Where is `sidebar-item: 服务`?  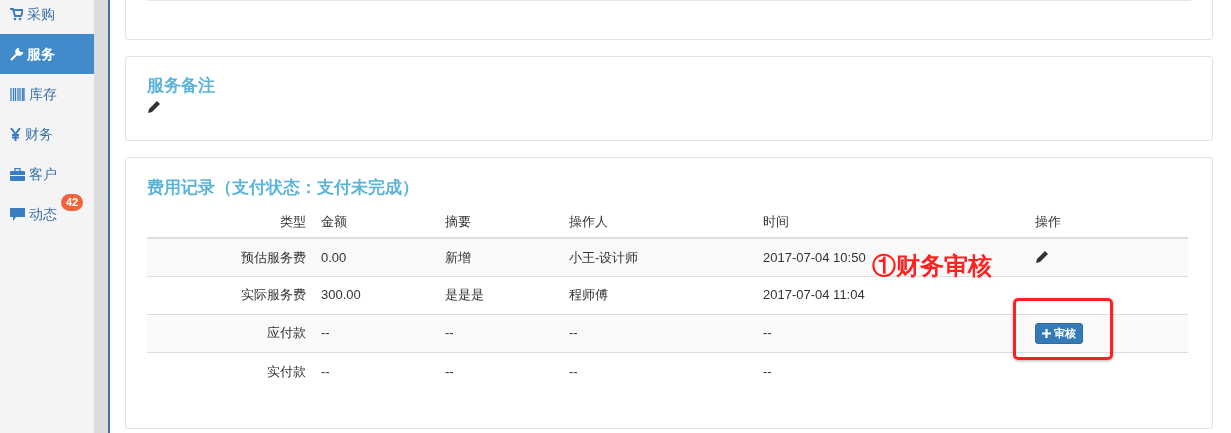 sidebar-item: 服务 is located at coordinates (47, 54).